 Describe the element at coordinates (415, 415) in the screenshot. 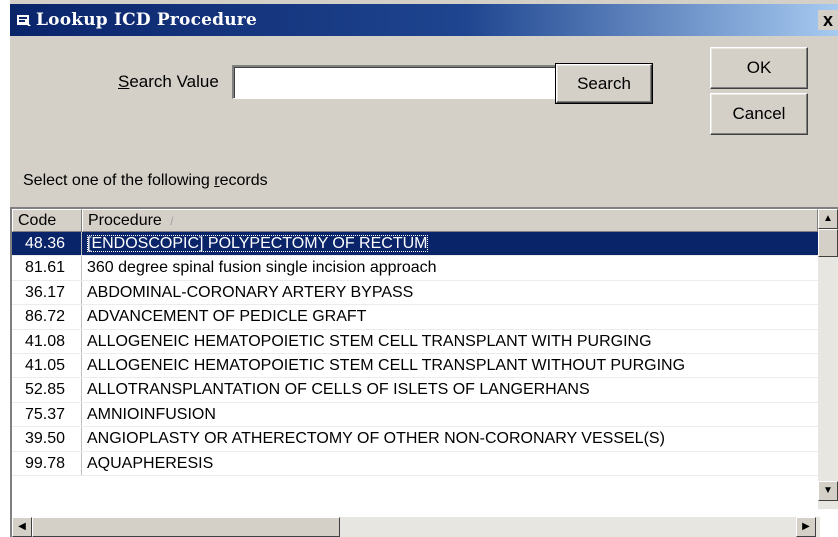

I see `table-row: 75.37 AMNIOINFUSION` at that location.